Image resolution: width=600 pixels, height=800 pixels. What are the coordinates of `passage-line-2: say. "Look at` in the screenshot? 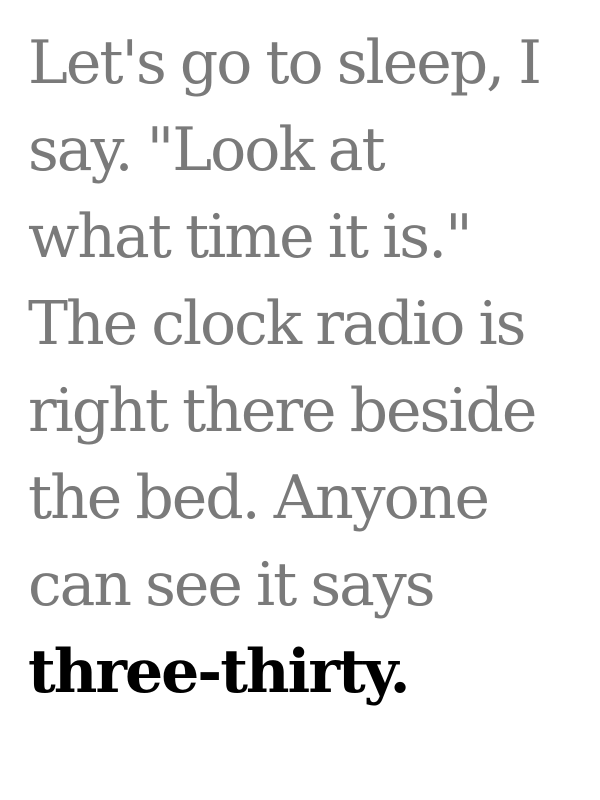 It's located at (207, 150).